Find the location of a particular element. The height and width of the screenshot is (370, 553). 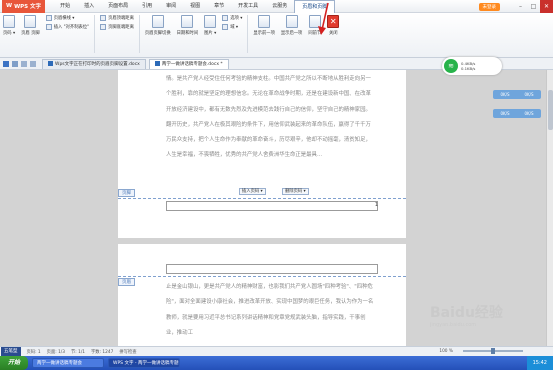

taskbar-item: 两学一做讲话稿专题会 is located at coordinates (68, 363).